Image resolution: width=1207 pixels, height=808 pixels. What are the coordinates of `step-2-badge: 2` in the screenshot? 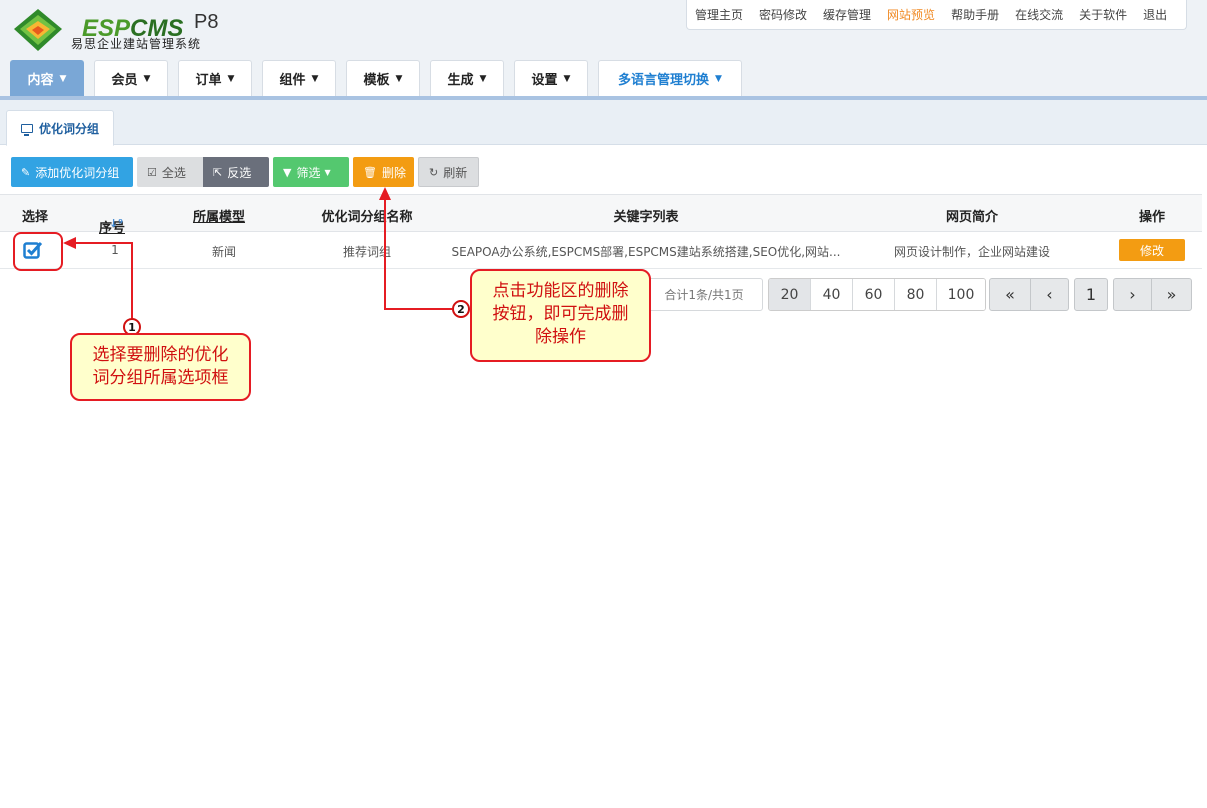 It's located at (461, 309).